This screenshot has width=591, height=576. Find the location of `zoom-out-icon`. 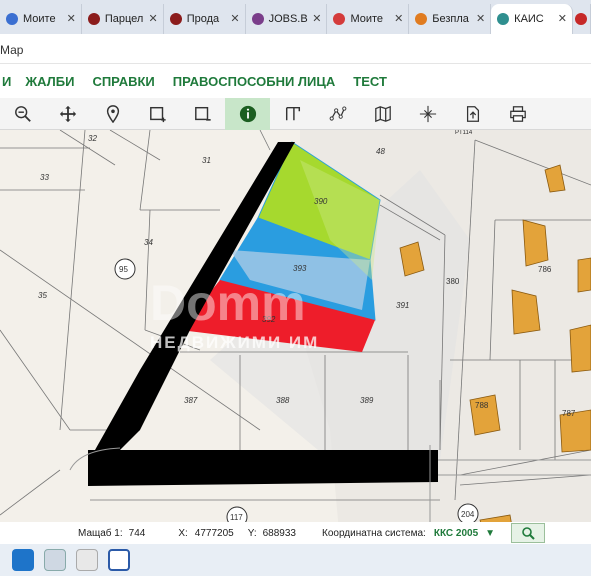

zoom-out-icon is located at coordinates (22, 113).